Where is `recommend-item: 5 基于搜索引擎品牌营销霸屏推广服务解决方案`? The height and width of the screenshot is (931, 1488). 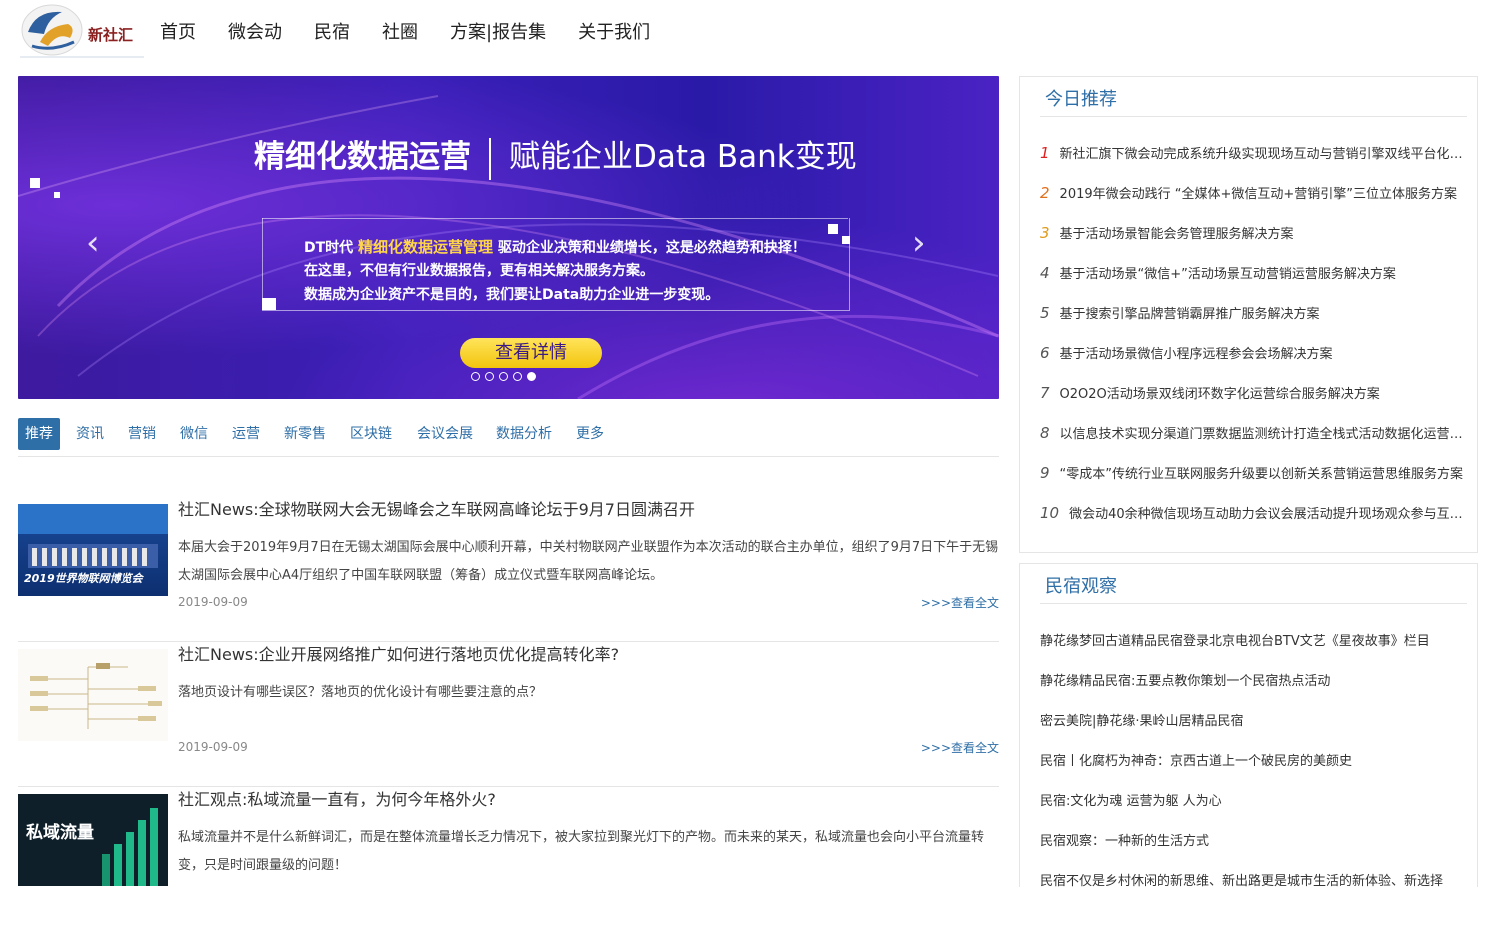
recommend-item: 5 基于搜索引擎品牌营销霸屏推广服务解决方案 is located at coordinates (1255, 312).